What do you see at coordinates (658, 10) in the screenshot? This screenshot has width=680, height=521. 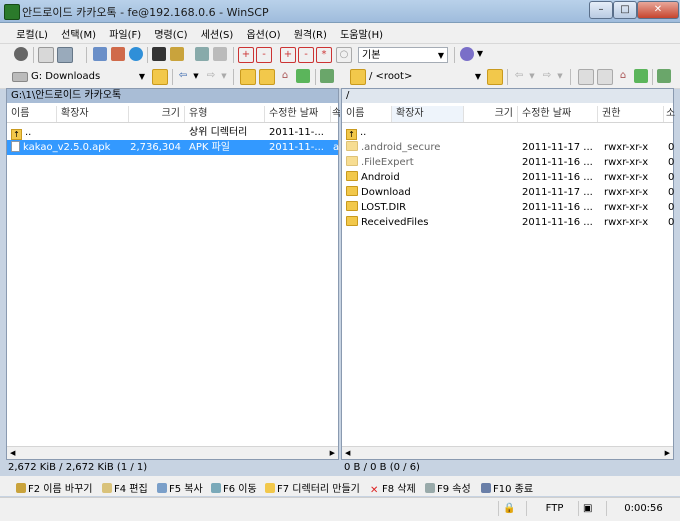 I see `close-button: ✕` at bounding box center [658, 10].